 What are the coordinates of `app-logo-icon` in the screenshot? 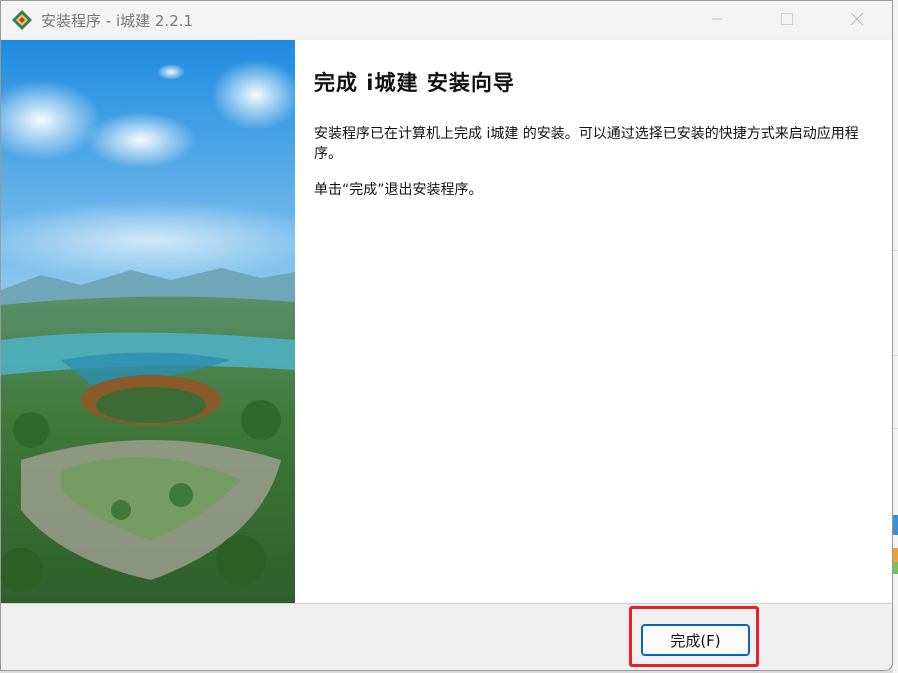 It's located at (22, 20).